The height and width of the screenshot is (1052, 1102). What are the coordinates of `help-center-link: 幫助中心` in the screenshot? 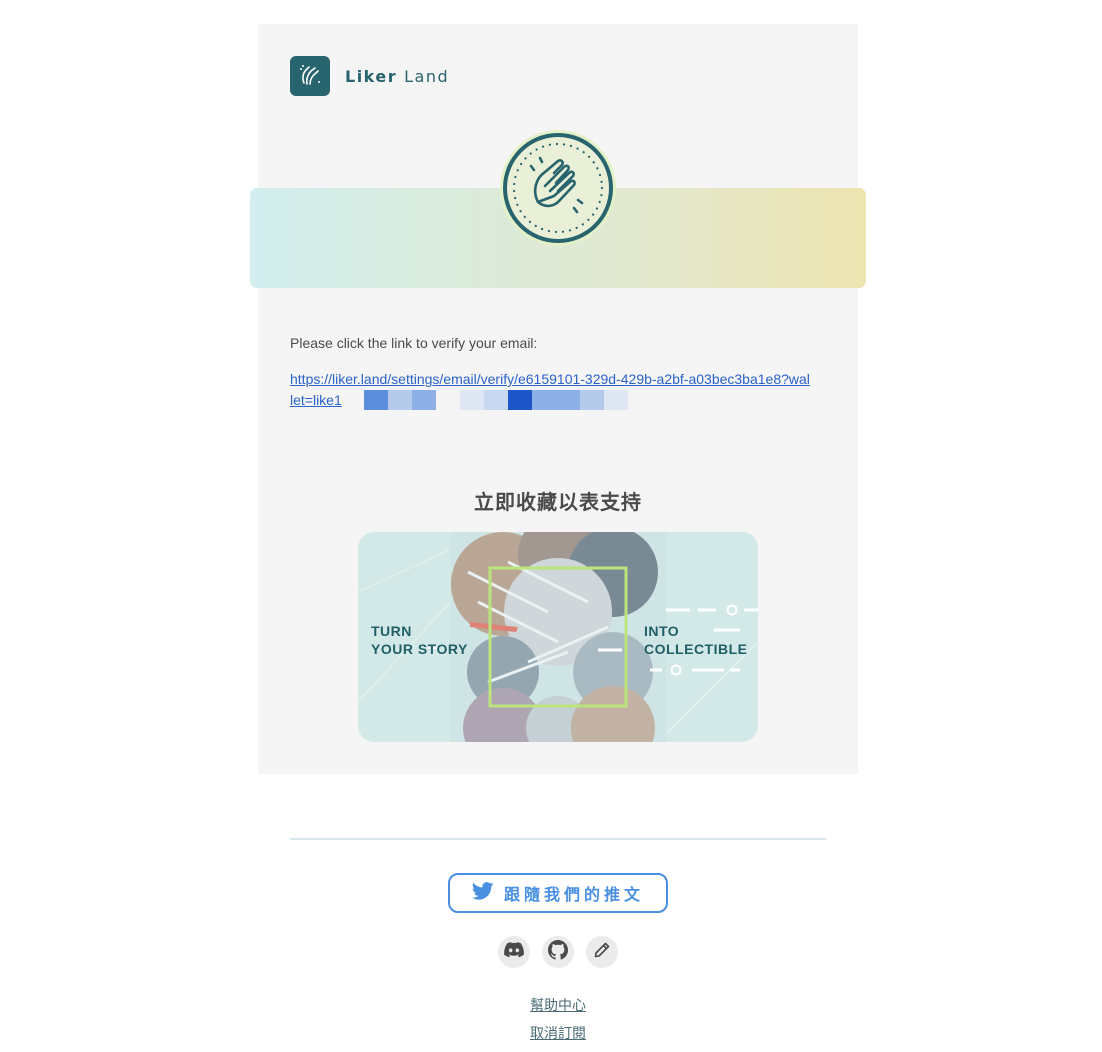 It's located at (558, 1005).